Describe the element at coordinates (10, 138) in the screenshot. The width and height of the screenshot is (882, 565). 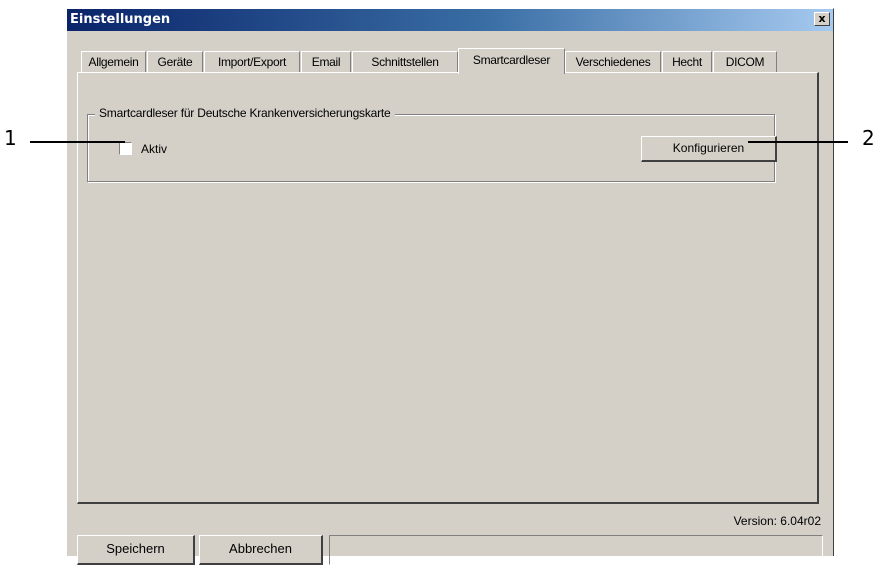
I see `callout-number-1: 1` at that location.